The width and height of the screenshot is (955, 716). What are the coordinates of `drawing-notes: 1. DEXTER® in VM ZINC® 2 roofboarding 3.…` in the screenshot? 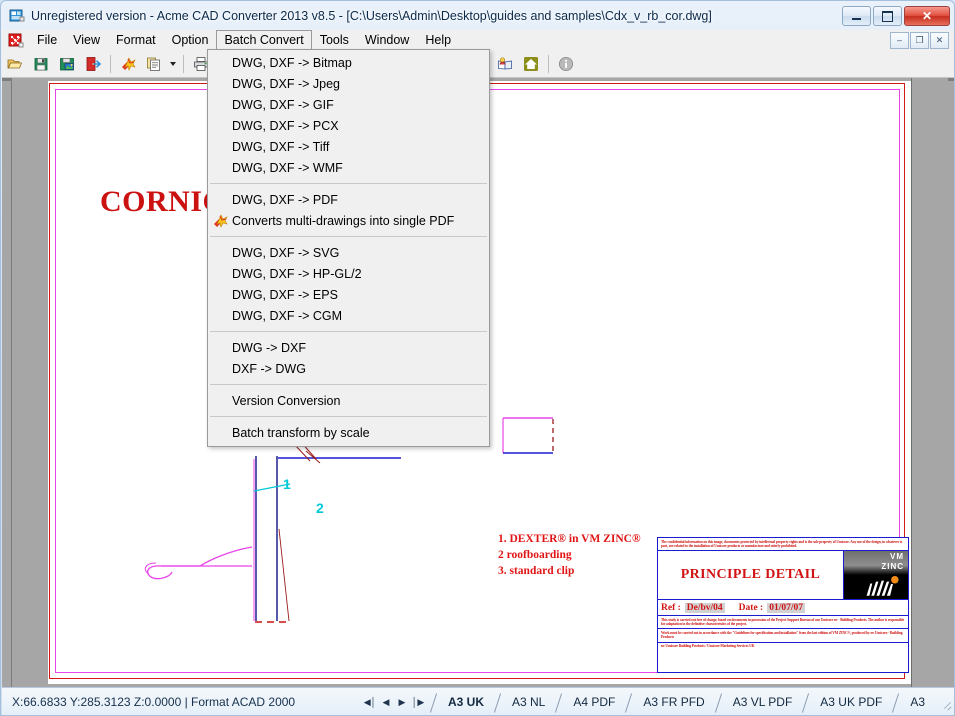 It's located at (569, 555).